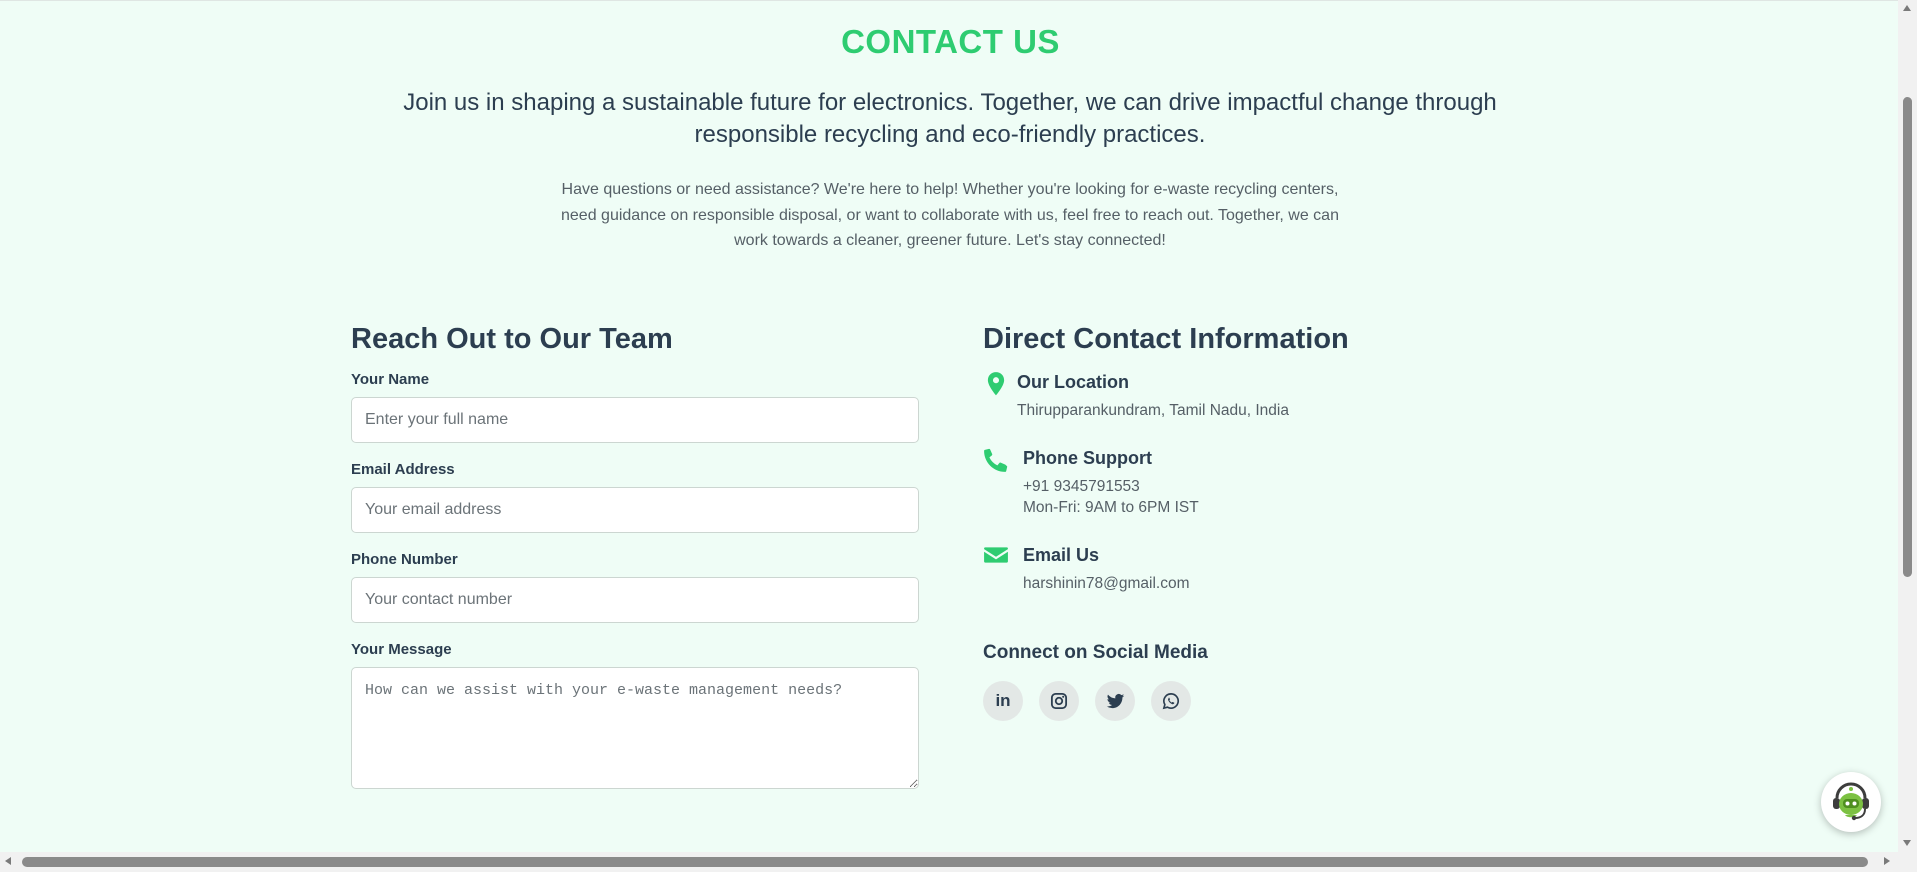  What do you see at coordinates (1907, 337) in the screenshot?
I see `vertical-scroll-thumb` at bounding box center [1907, 337].